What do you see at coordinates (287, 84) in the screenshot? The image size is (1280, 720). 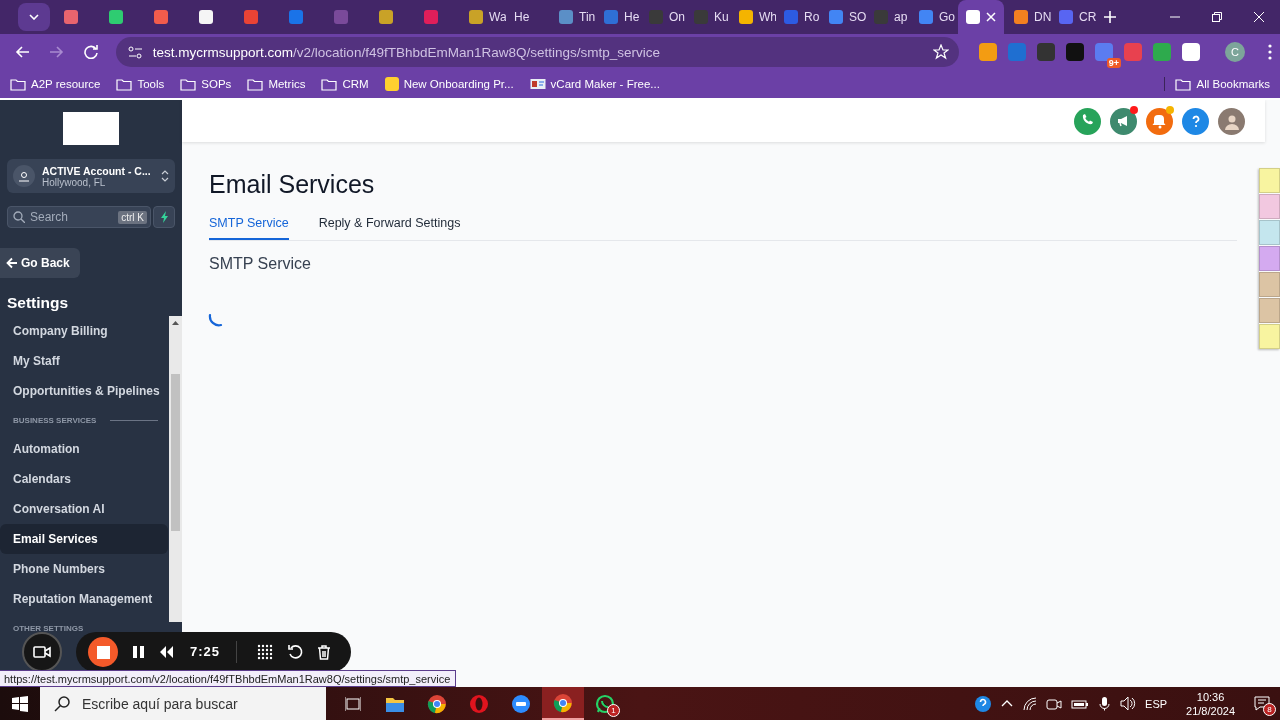 I see `bookmark-link: Metrics` at bounding box center [287, 84].